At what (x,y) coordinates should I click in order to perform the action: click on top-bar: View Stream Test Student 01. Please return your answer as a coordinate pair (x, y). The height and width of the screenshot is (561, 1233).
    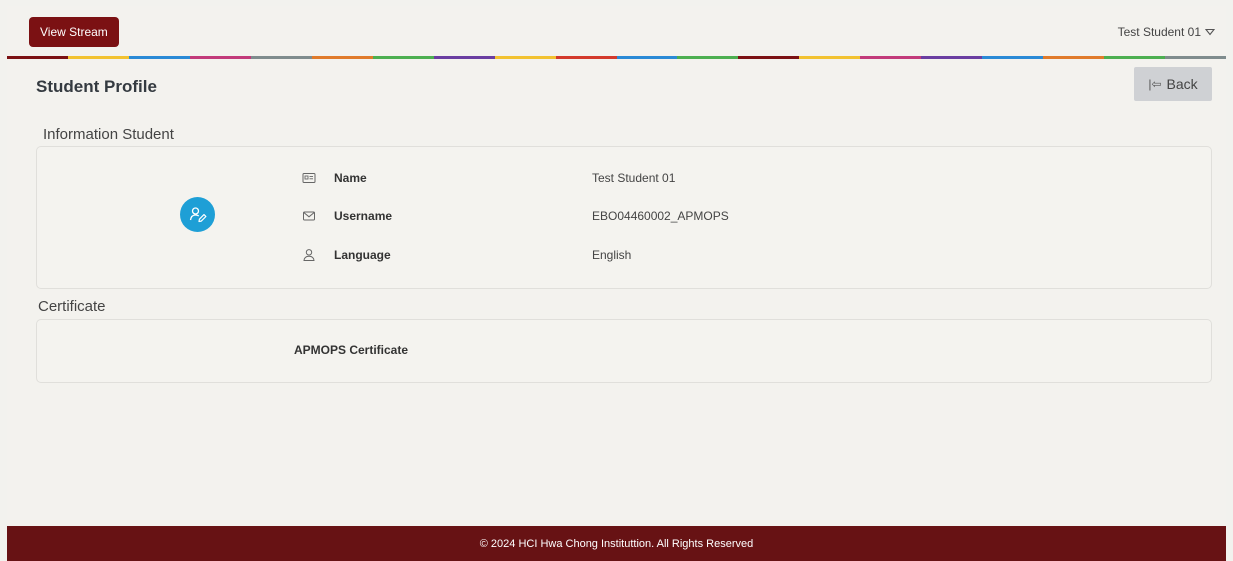
    Looking at the image, I should click on (616, 31).